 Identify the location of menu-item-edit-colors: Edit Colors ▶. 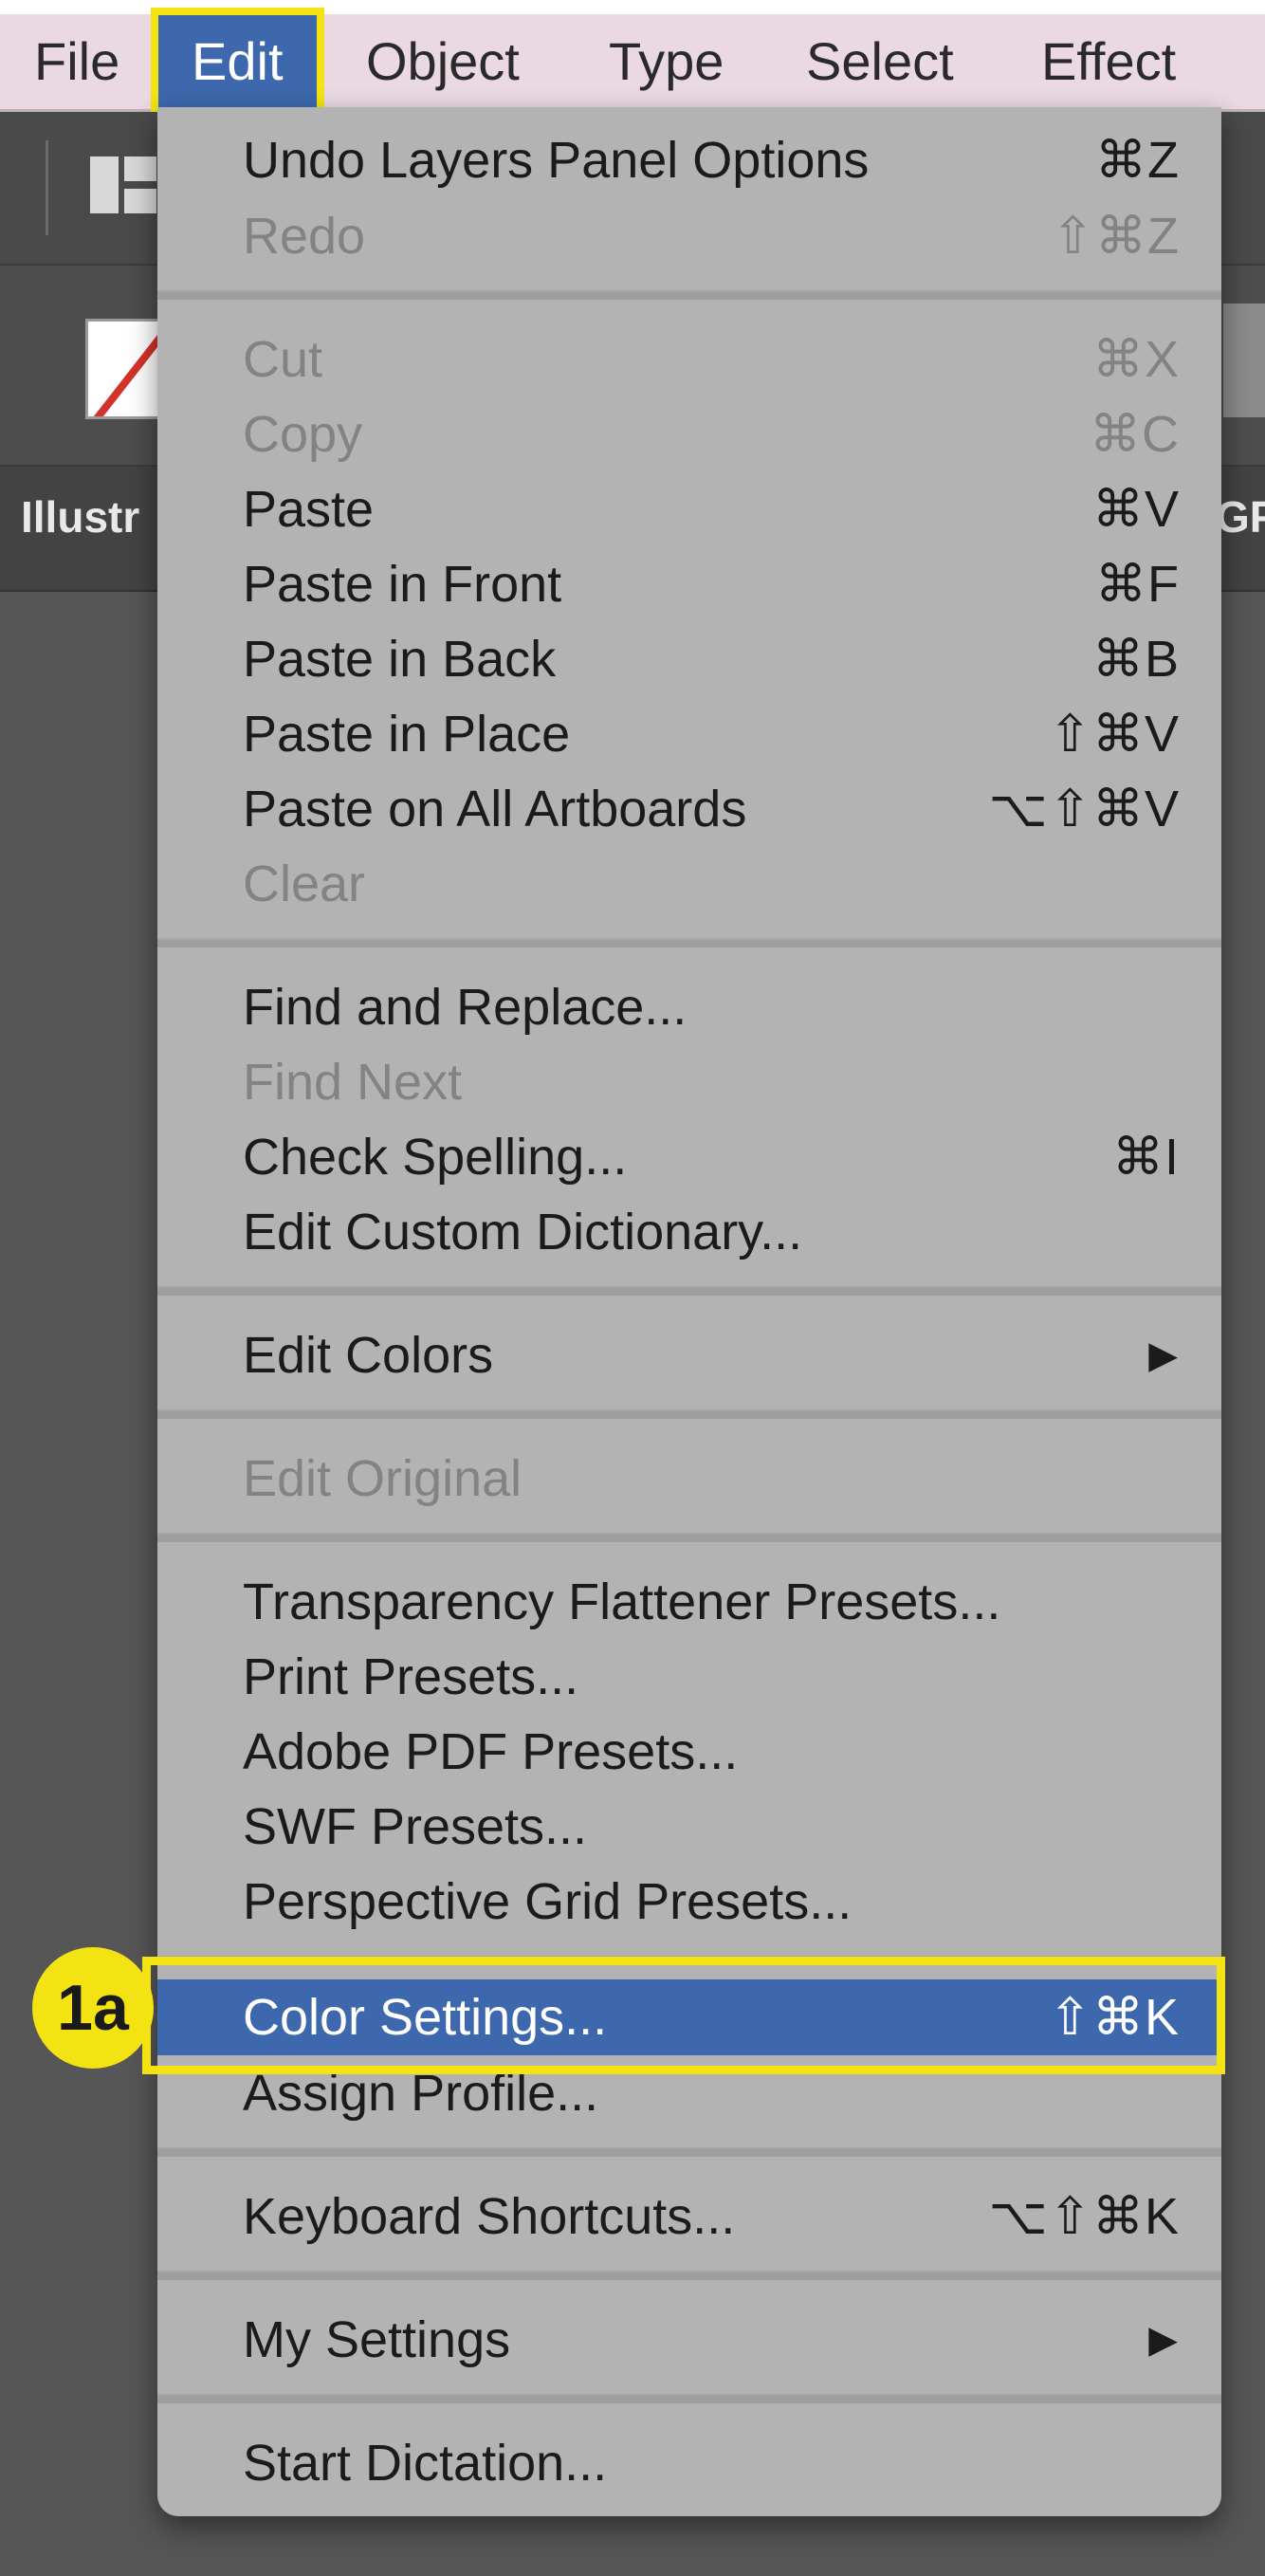
(689, 1355).